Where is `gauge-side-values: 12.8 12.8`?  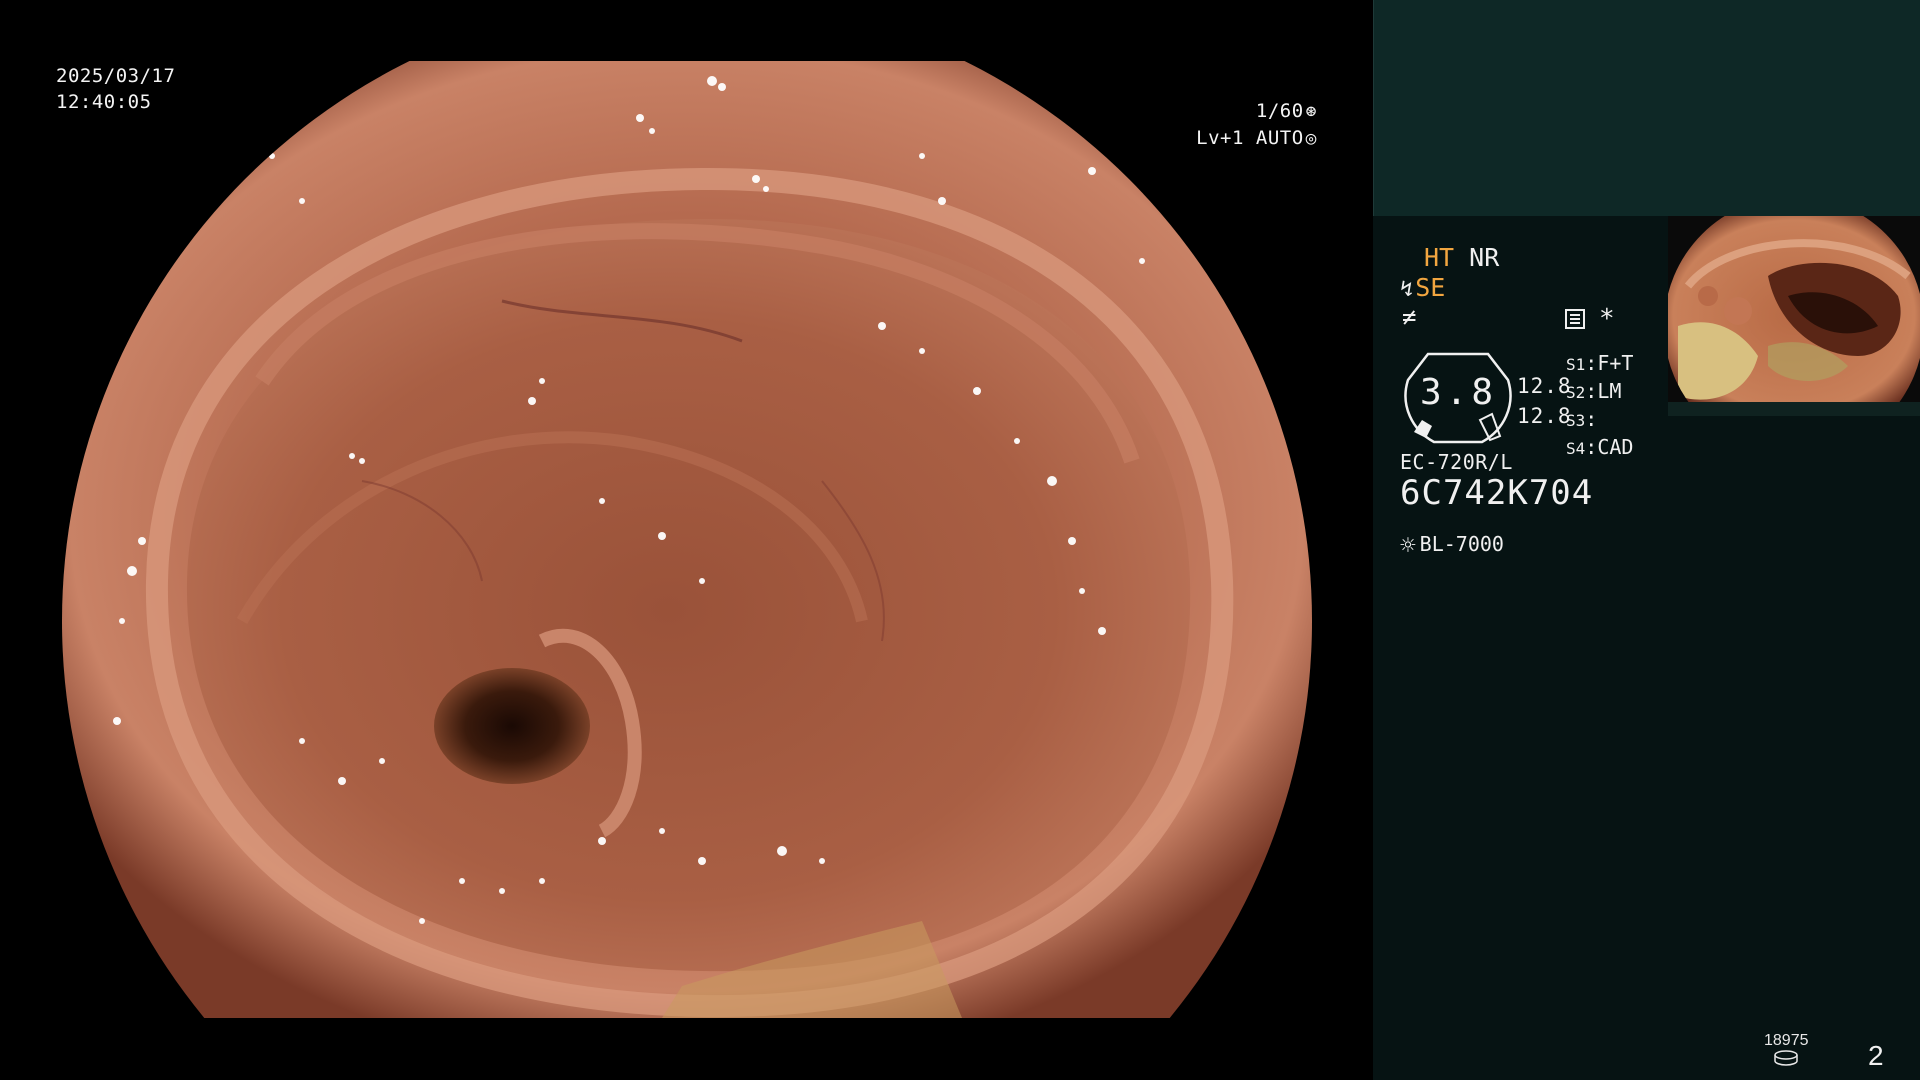
gauge-side-values: 12.8 12.8 is located at coordinates (1544, 401).